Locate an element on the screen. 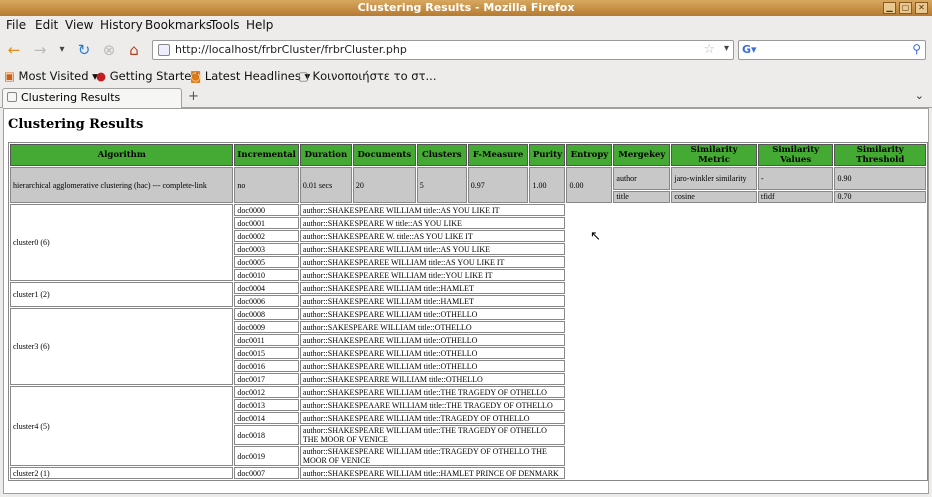 The image size is (932, 497). menu-view: View is located at coordinates (79, 25).